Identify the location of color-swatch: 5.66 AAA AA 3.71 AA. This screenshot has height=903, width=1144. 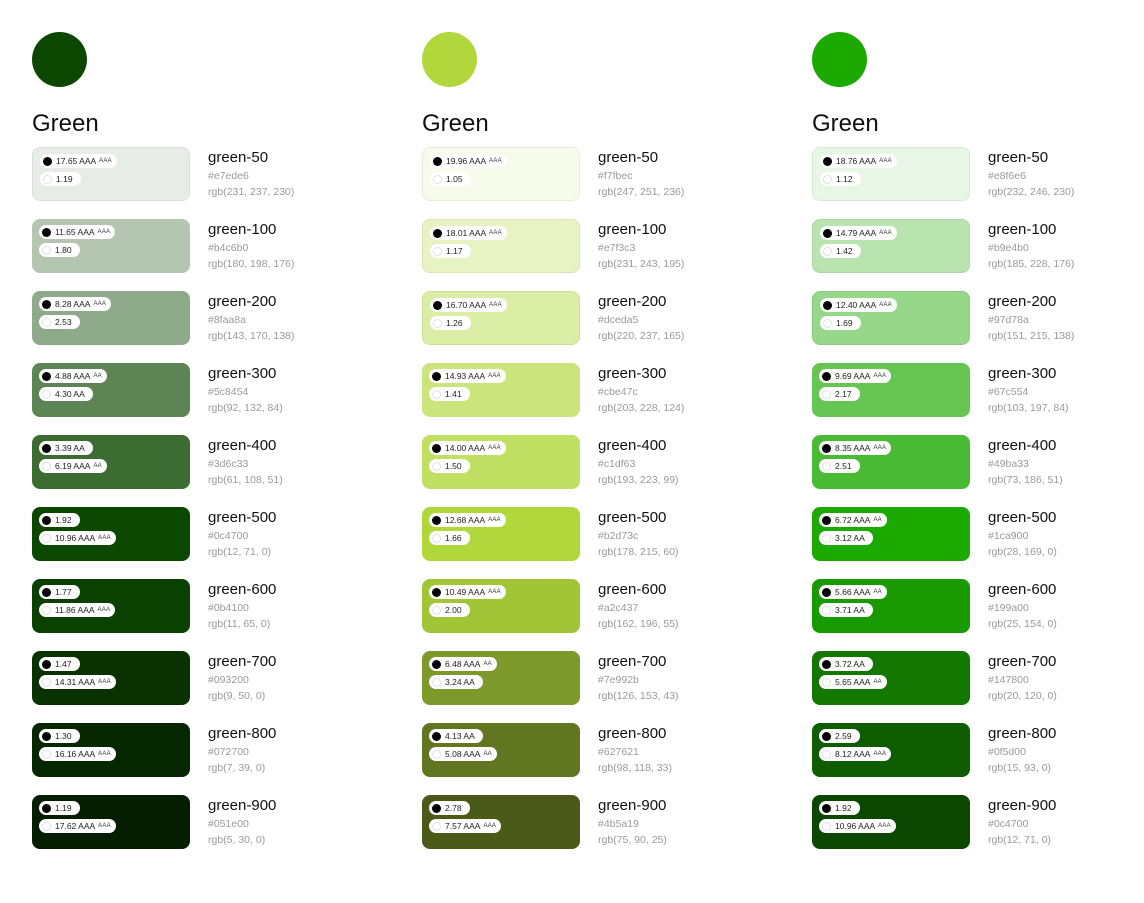
(891, 606).